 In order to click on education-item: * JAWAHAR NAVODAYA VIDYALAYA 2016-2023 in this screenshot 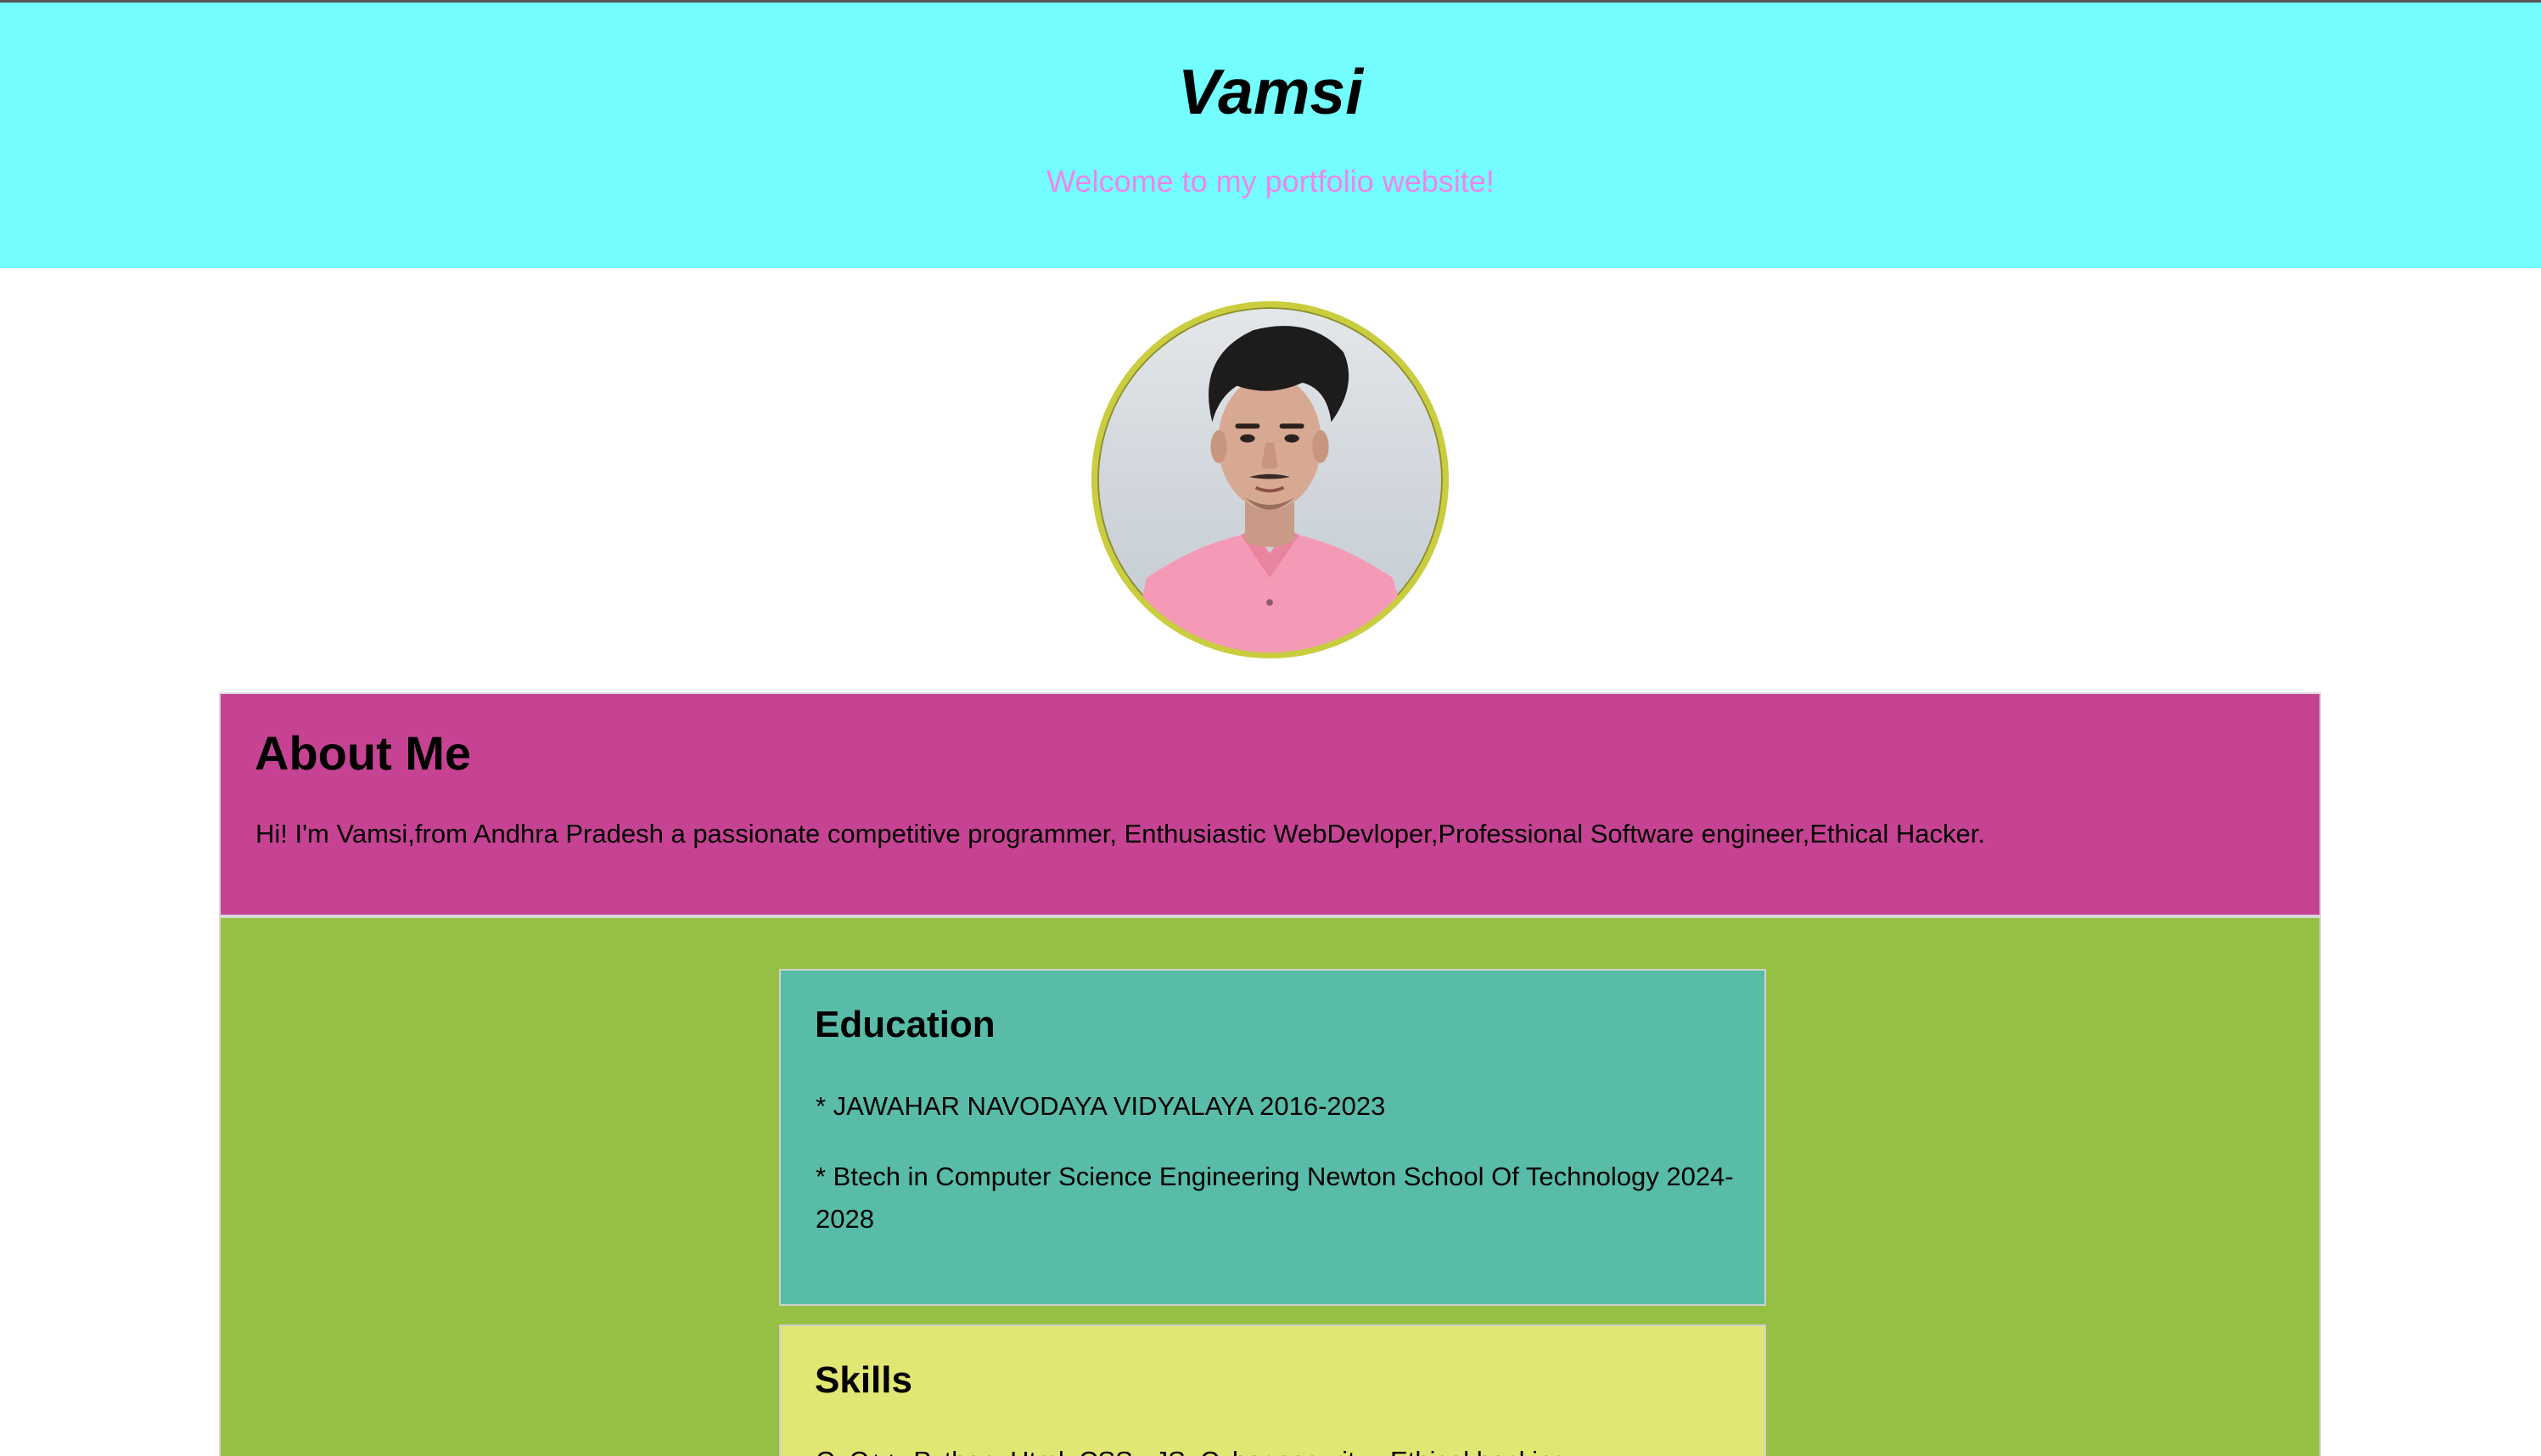, I will do `click(1101, 1106)`.